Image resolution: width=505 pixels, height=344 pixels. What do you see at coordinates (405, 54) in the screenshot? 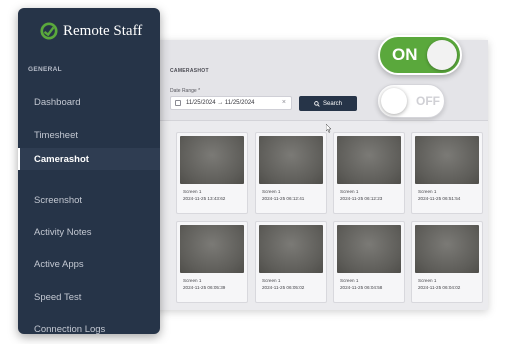
I see `toggle-on-label: ON` at bounding box center [405, 54].